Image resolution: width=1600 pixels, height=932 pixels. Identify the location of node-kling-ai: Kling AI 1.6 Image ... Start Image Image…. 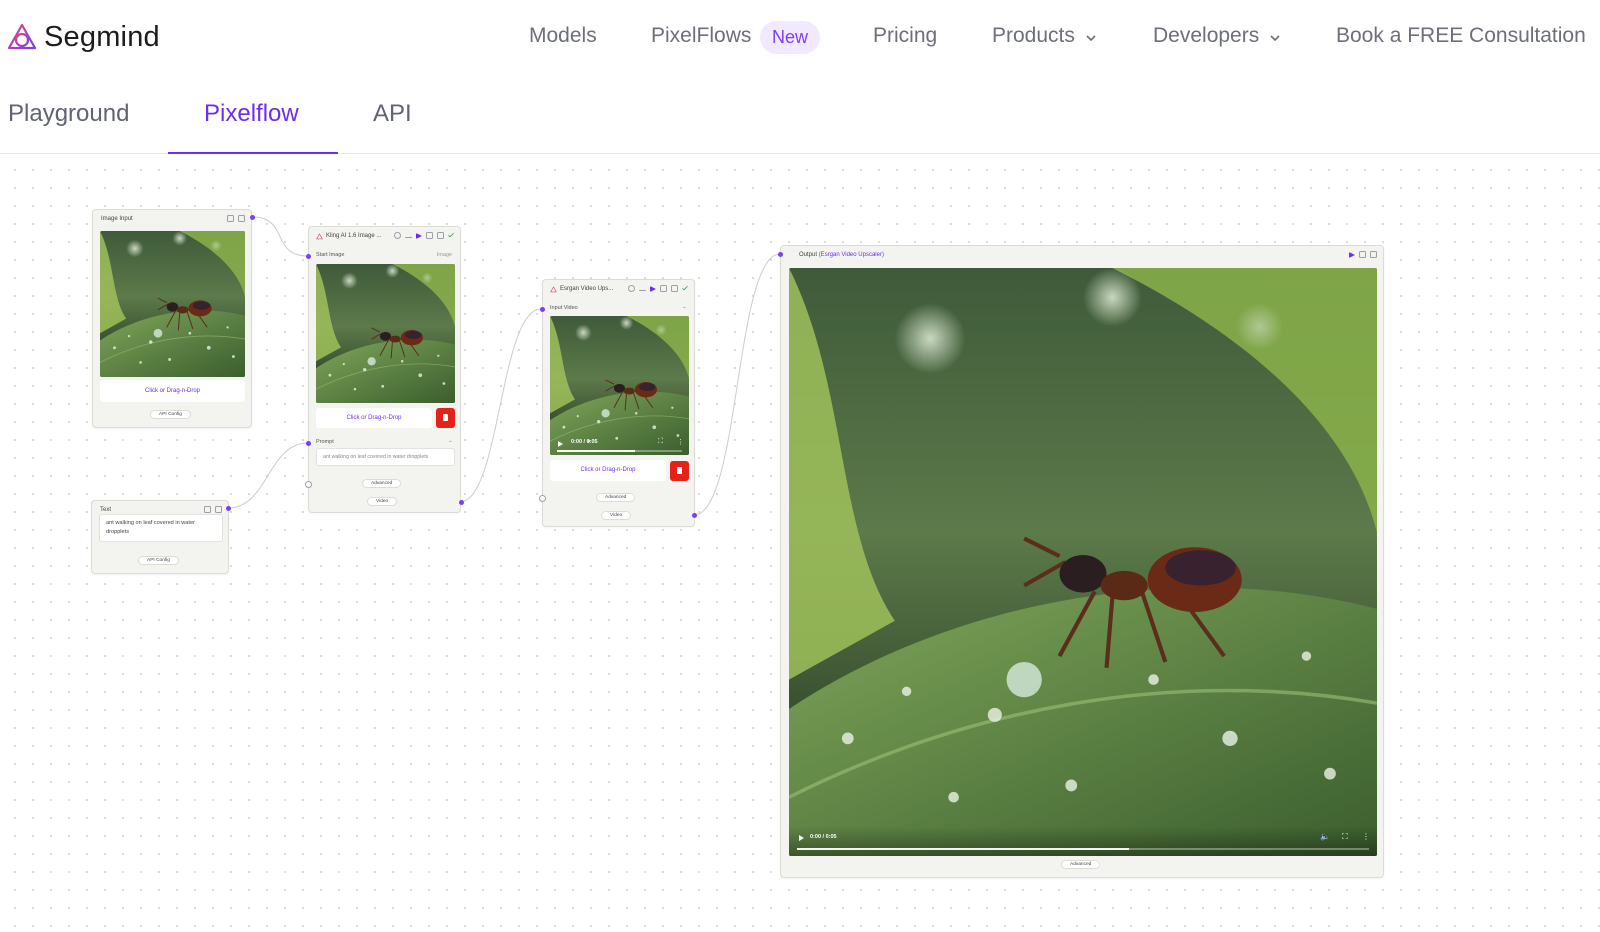
(384, 369).